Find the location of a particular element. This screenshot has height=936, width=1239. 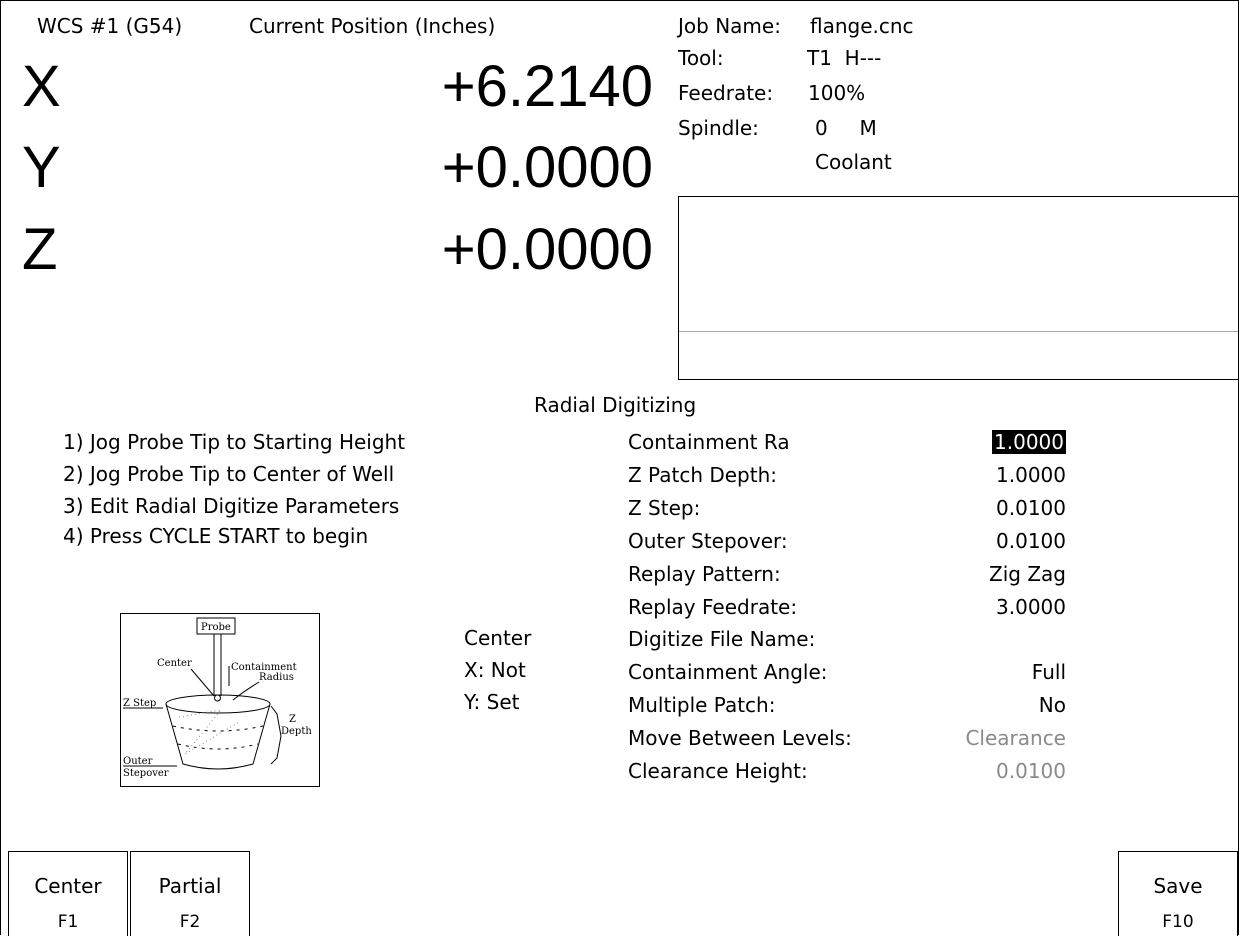

center-info-title: Center is located at coordinates (498, 638).